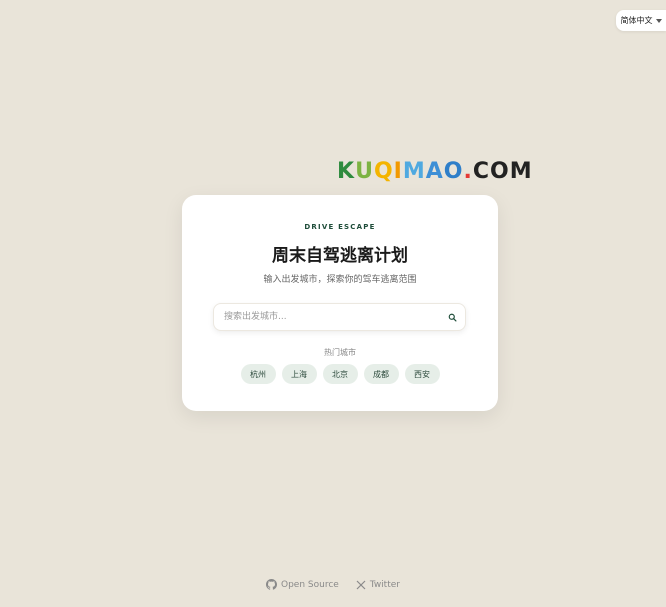 This screenshot has width=666, height=607. What do you see at coordinates (364, 171) in the screenshot?
I see `logo-letter: U` at bounding box center [364, 171].